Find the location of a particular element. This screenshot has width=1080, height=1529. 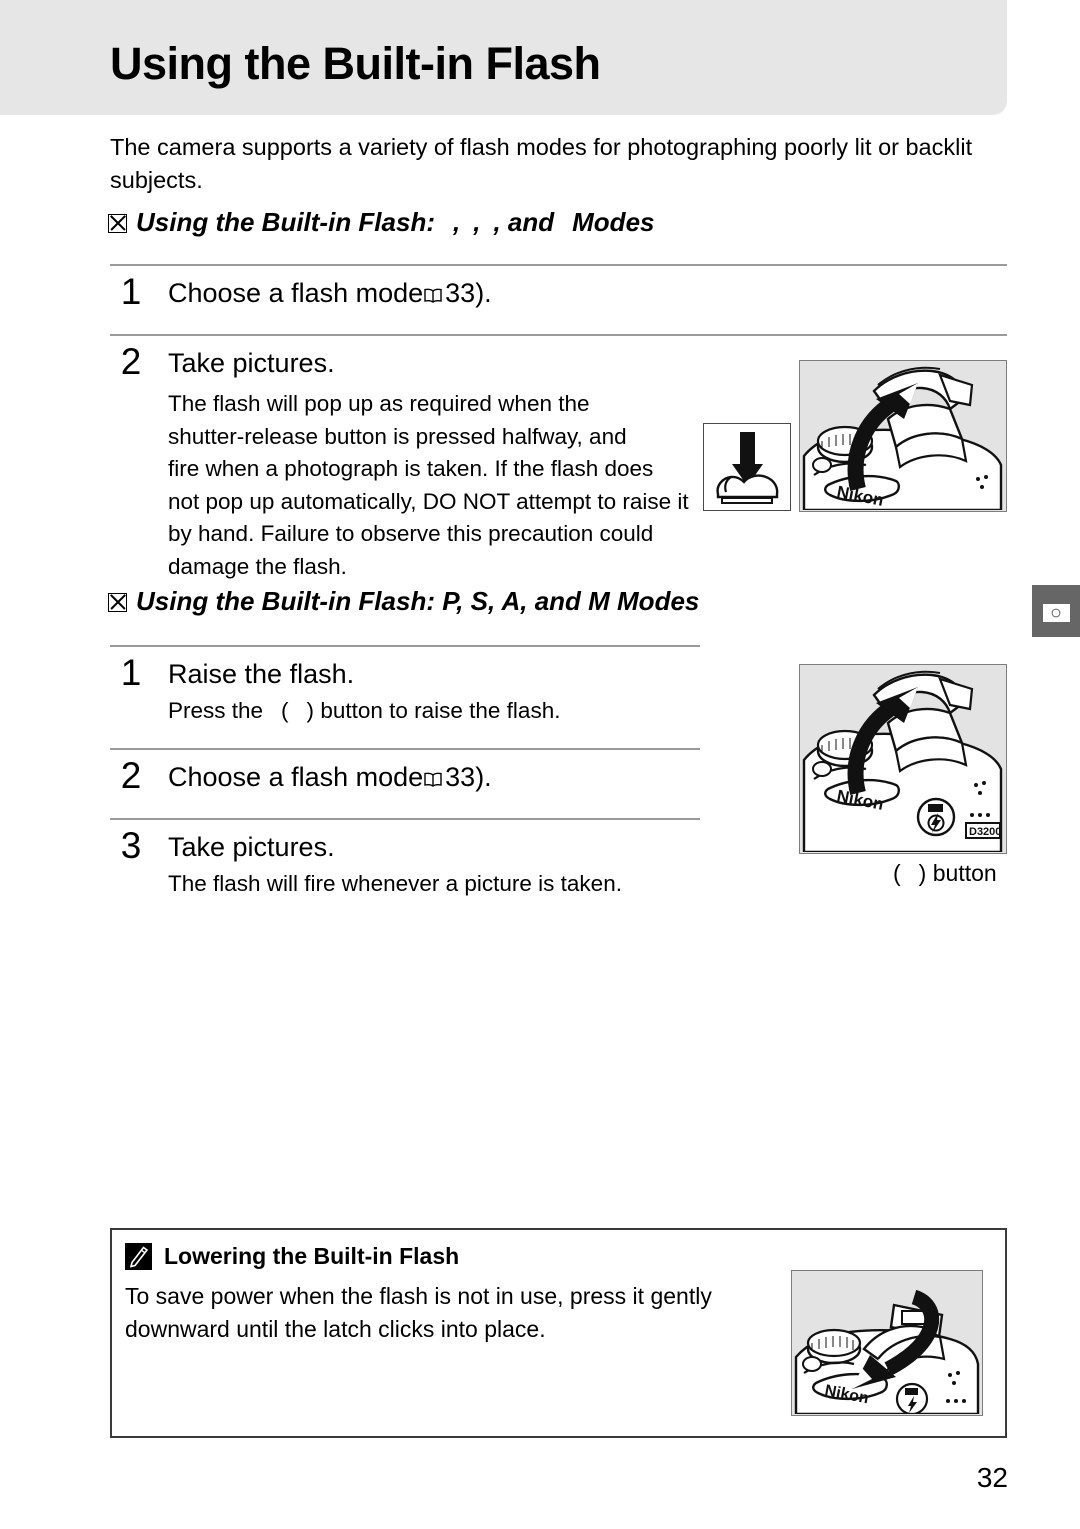

button-paren-close: ) is located at coordinates (310, 710).